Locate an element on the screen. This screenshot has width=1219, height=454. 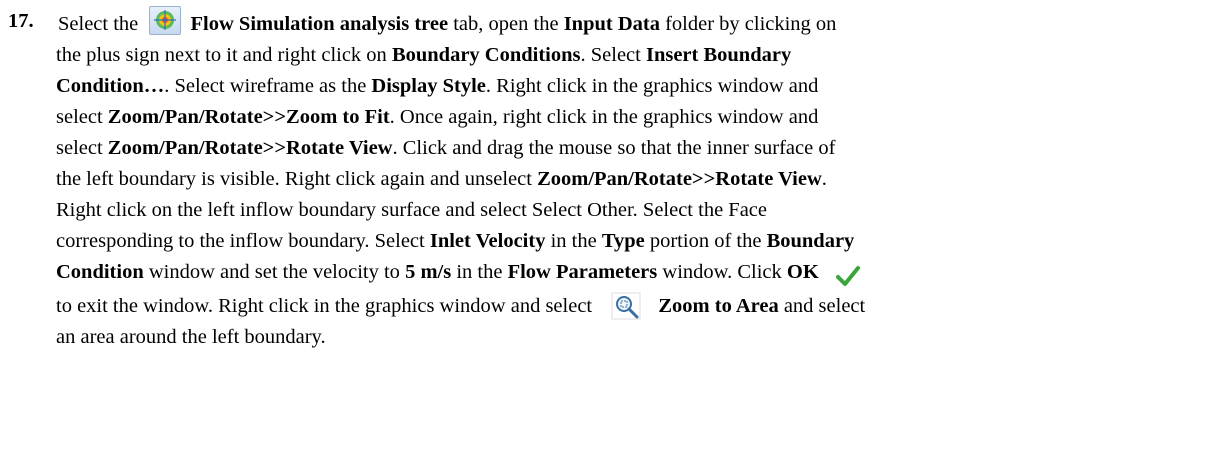
line-11: an area around the left boundary. is located at coordinates (191, 337).